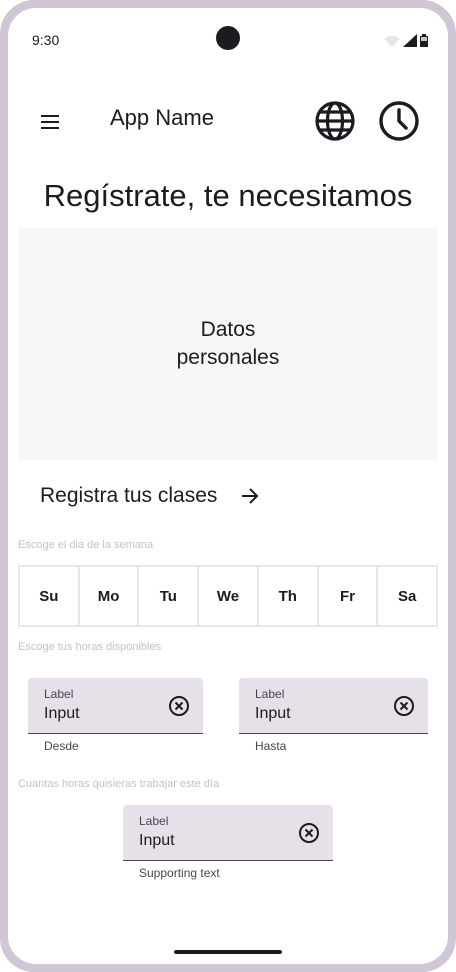 This screenshot has height=972, width=456. I want to click on to-time-field: Label Input, so click(333, 706).